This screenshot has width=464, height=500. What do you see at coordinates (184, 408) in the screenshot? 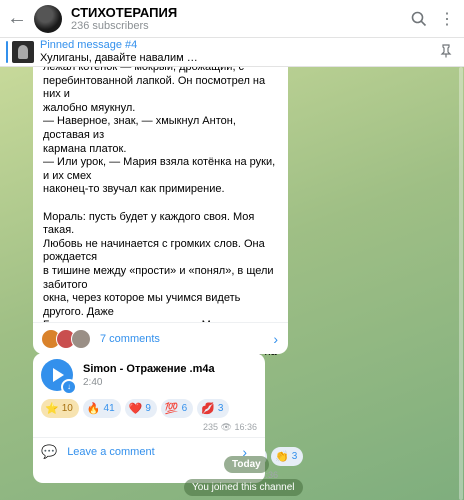
I see `reaction-count: 6` at bounding box center [184, 408].